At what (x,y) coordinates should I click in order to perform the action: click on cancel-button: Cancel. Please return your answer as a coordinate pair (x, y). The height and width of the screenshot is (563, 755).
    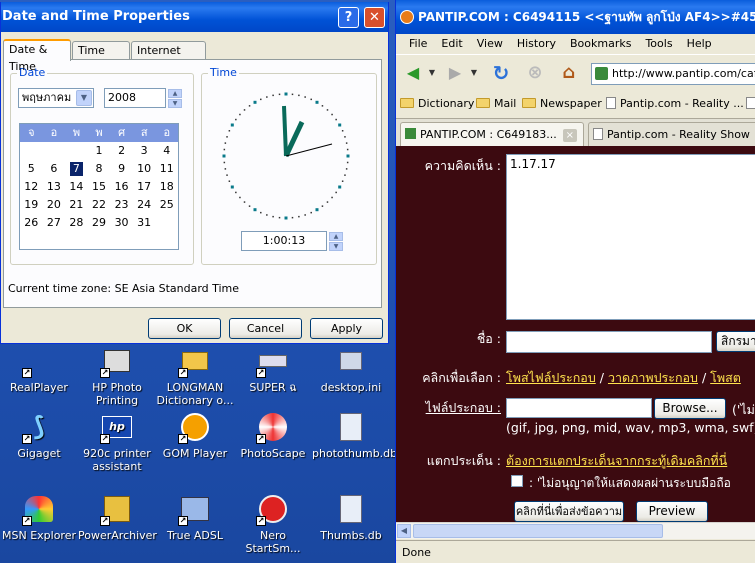
    Looking at the image, I should click on (265, 328).